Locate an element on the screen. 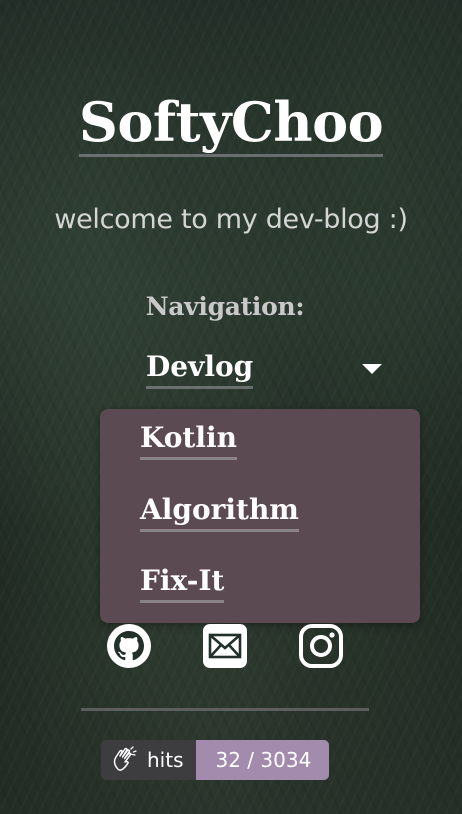  tagline: welcome to my dev-blog :) is located at coordinates (231, 219).